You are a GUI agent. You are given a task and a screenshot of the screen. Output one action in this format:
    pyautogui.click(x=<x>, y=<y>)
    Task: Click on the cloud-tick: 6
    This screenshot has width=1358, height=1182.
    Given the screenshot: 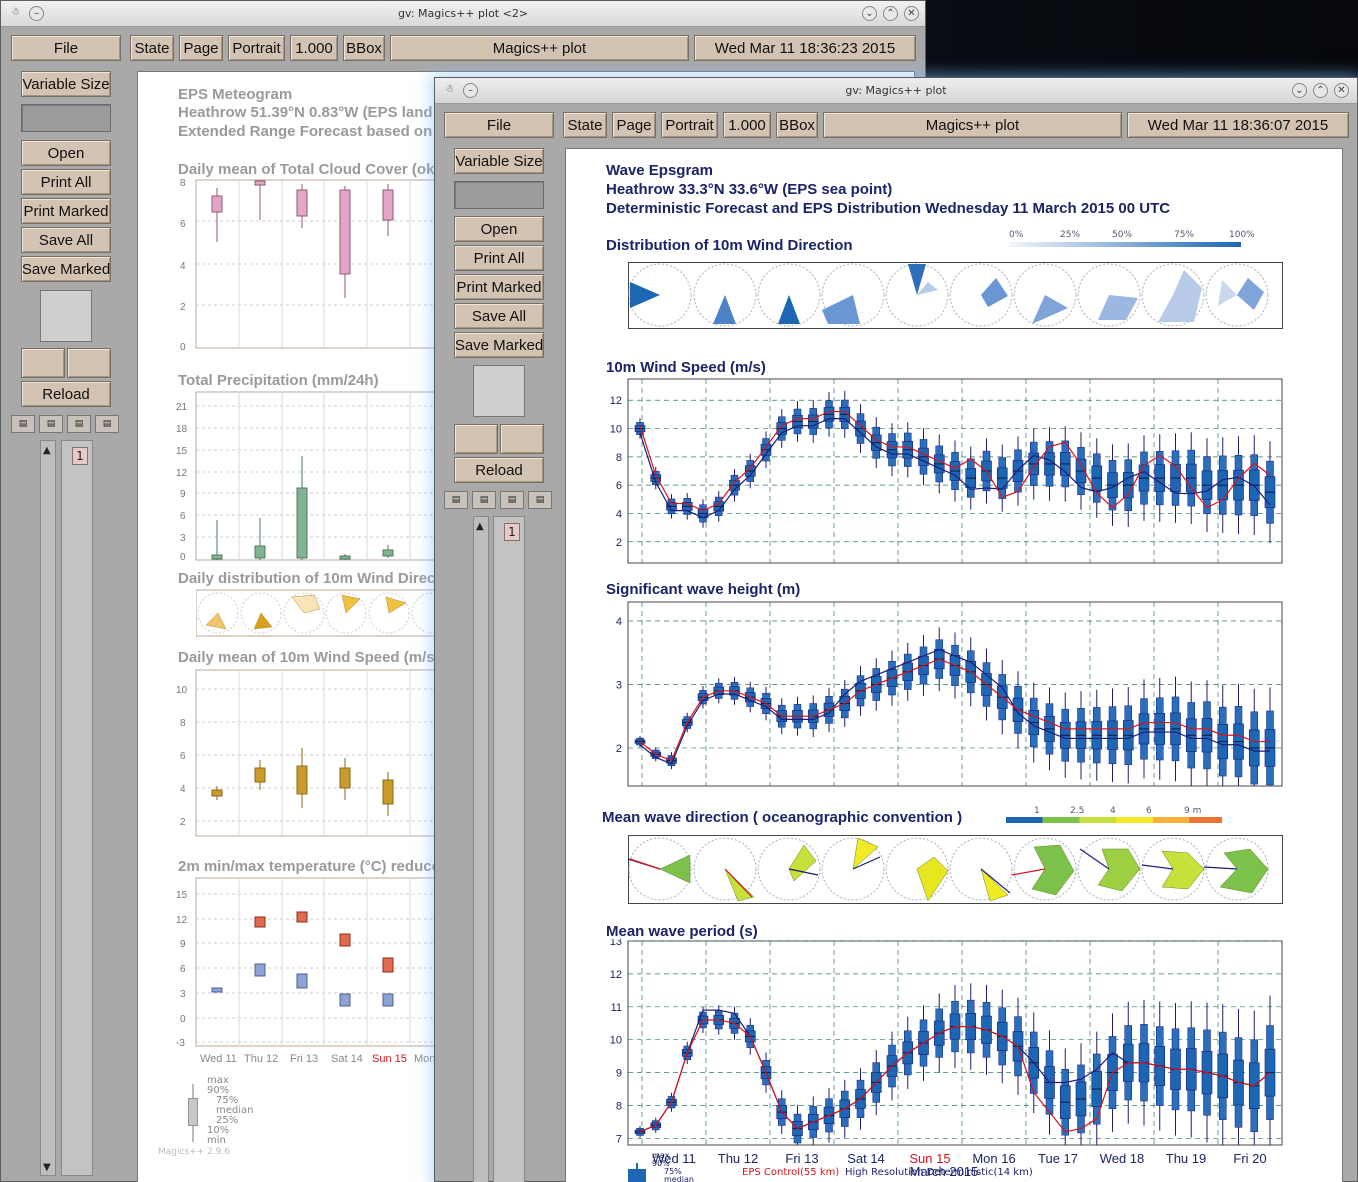 What is the action you would take?
    pyautogui.click(x=183, y=224)
    